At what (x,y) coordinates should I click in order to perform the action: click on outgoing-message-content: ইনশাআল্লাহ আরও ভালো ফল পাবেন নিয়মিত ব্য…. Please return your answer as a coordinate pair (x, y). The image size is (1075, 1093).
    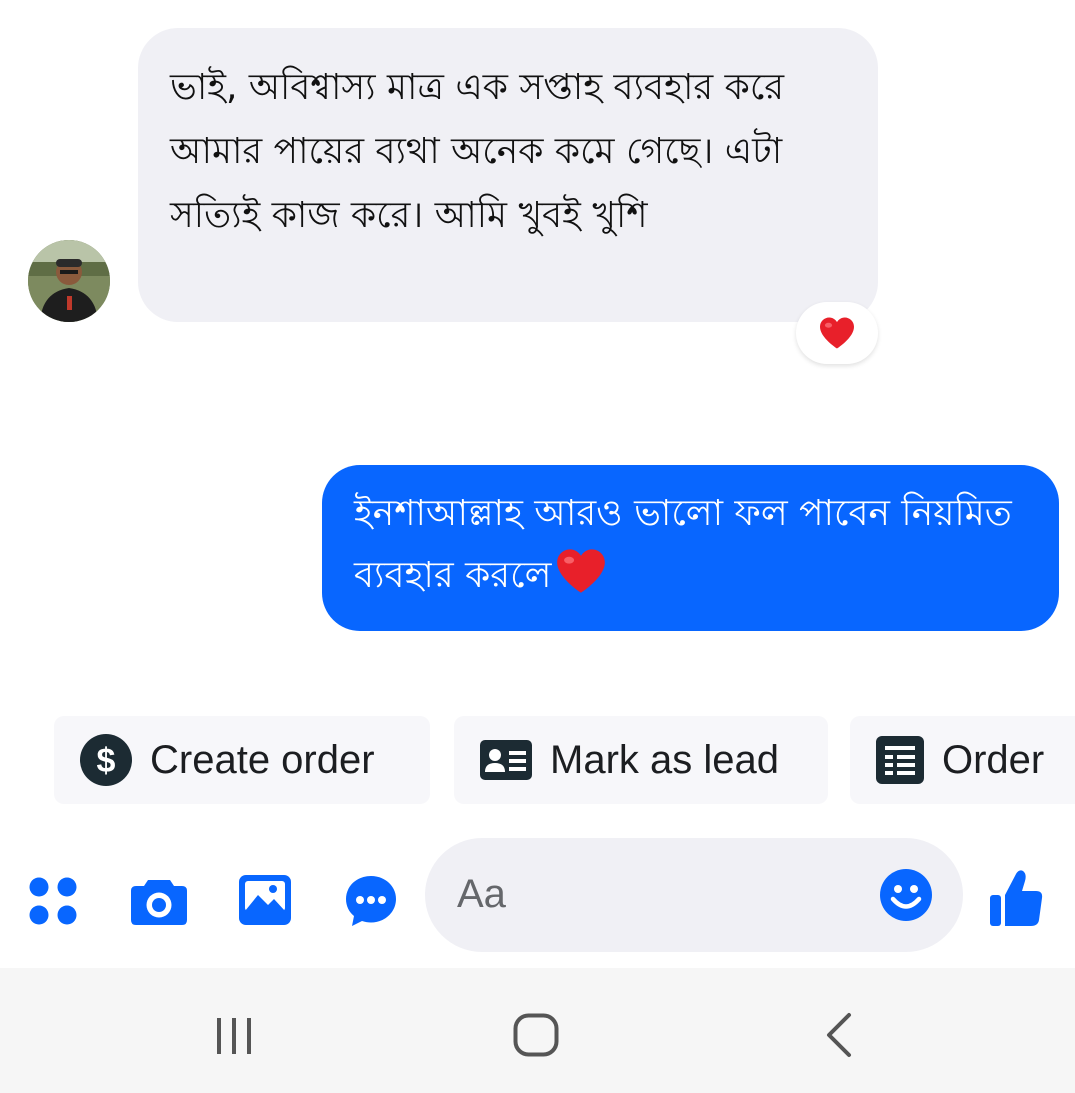
    Looking at the image, I should click on (691, 549).